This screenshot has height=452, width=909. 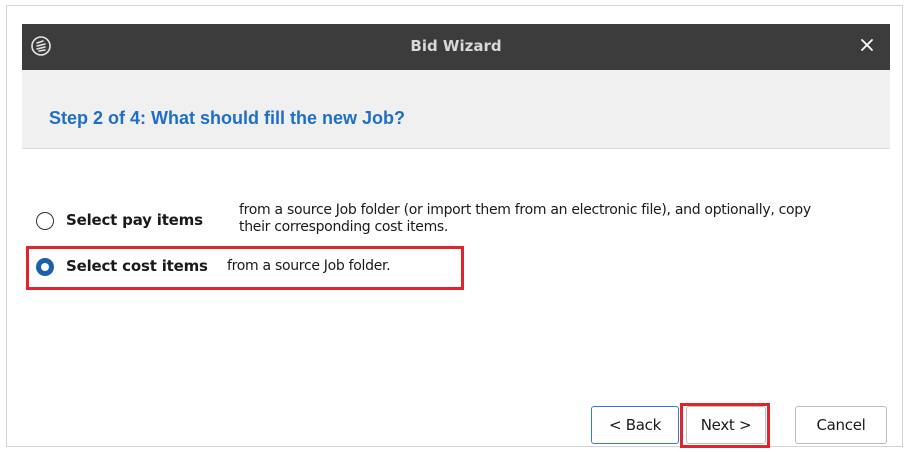 What do you see at coordinates (137, 266) in the screenshot?
I see `cost-items-label: Select cost items` at bounding box center [137, 266].